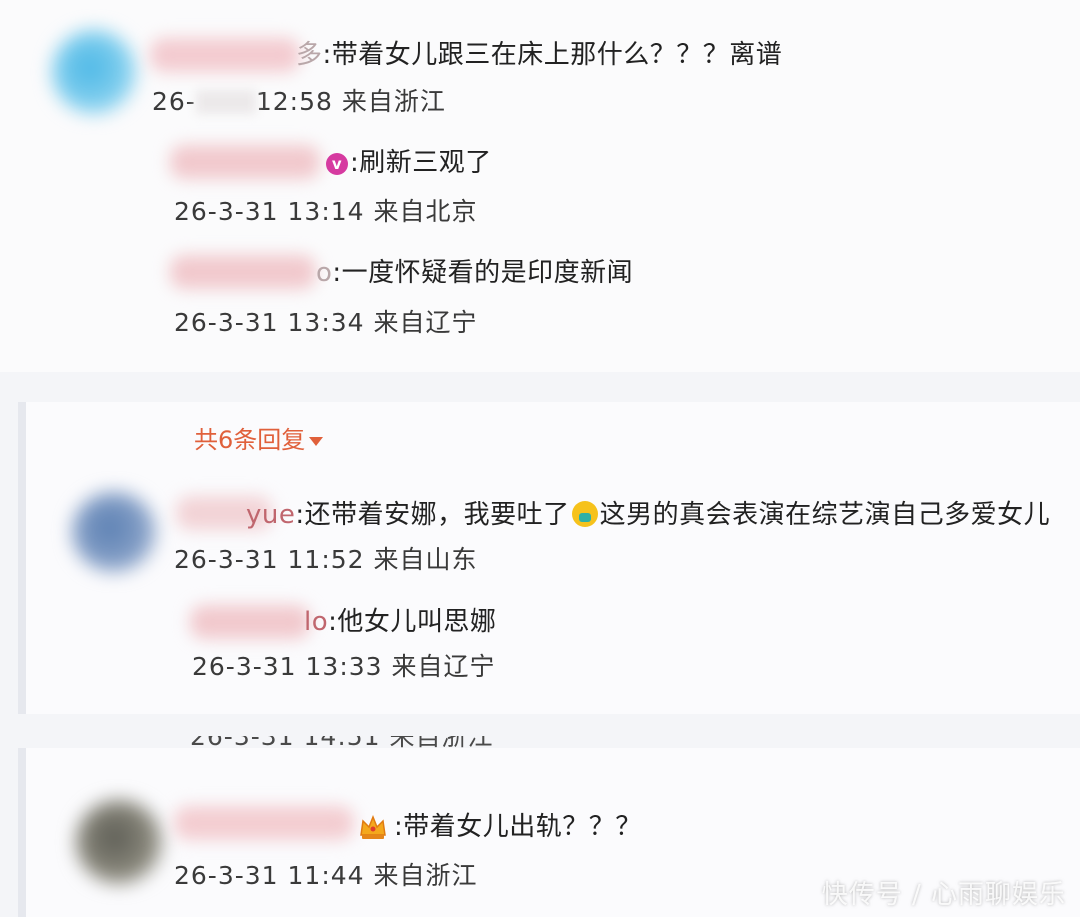 This screenshot has height=917, width=1080. I want to click on username-fragment: yue, so click(270, 515).